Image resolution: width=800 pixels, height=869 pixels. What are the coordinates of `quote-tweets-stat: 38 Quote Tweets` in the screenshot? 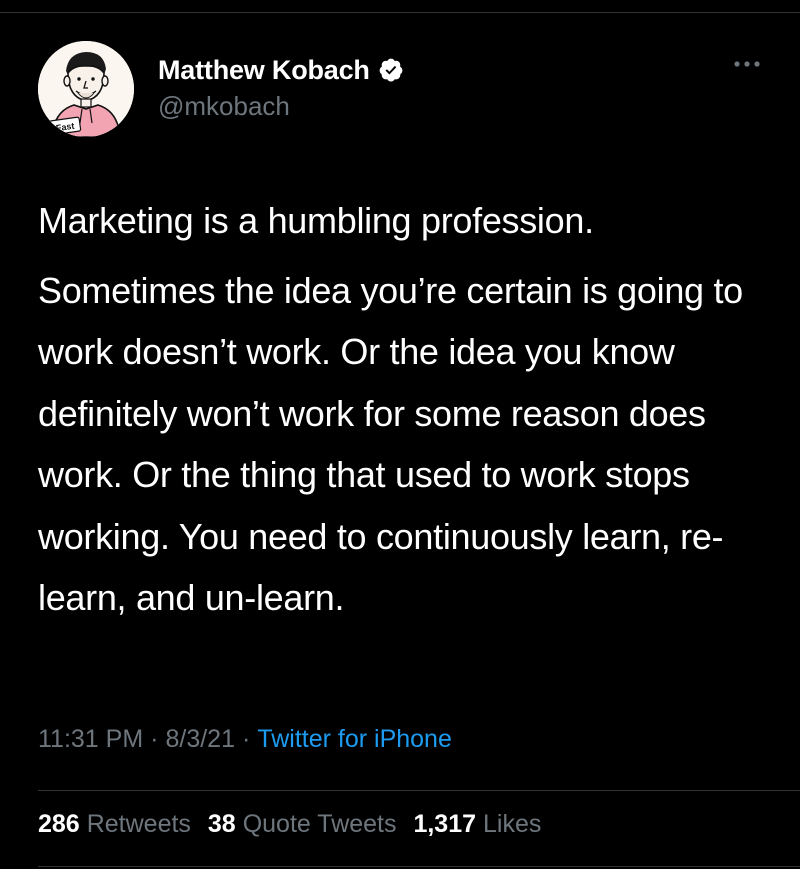 It's located at (302, 824).